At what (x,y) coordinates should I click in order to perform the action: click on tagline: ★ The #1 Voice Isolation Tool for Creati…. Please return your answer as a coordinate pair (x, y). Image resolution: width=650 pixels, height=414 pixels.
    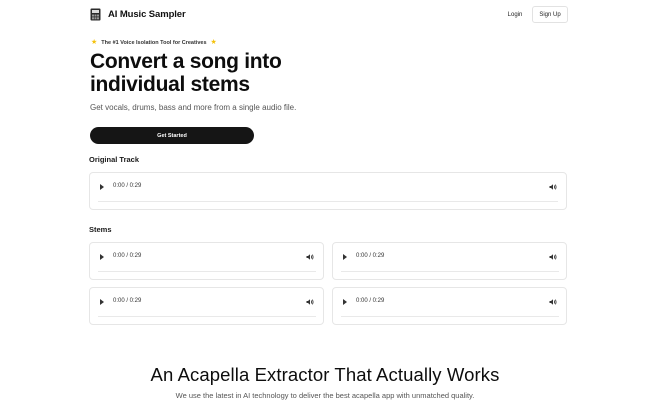
    Looking at the image, I should click on (154, 42).